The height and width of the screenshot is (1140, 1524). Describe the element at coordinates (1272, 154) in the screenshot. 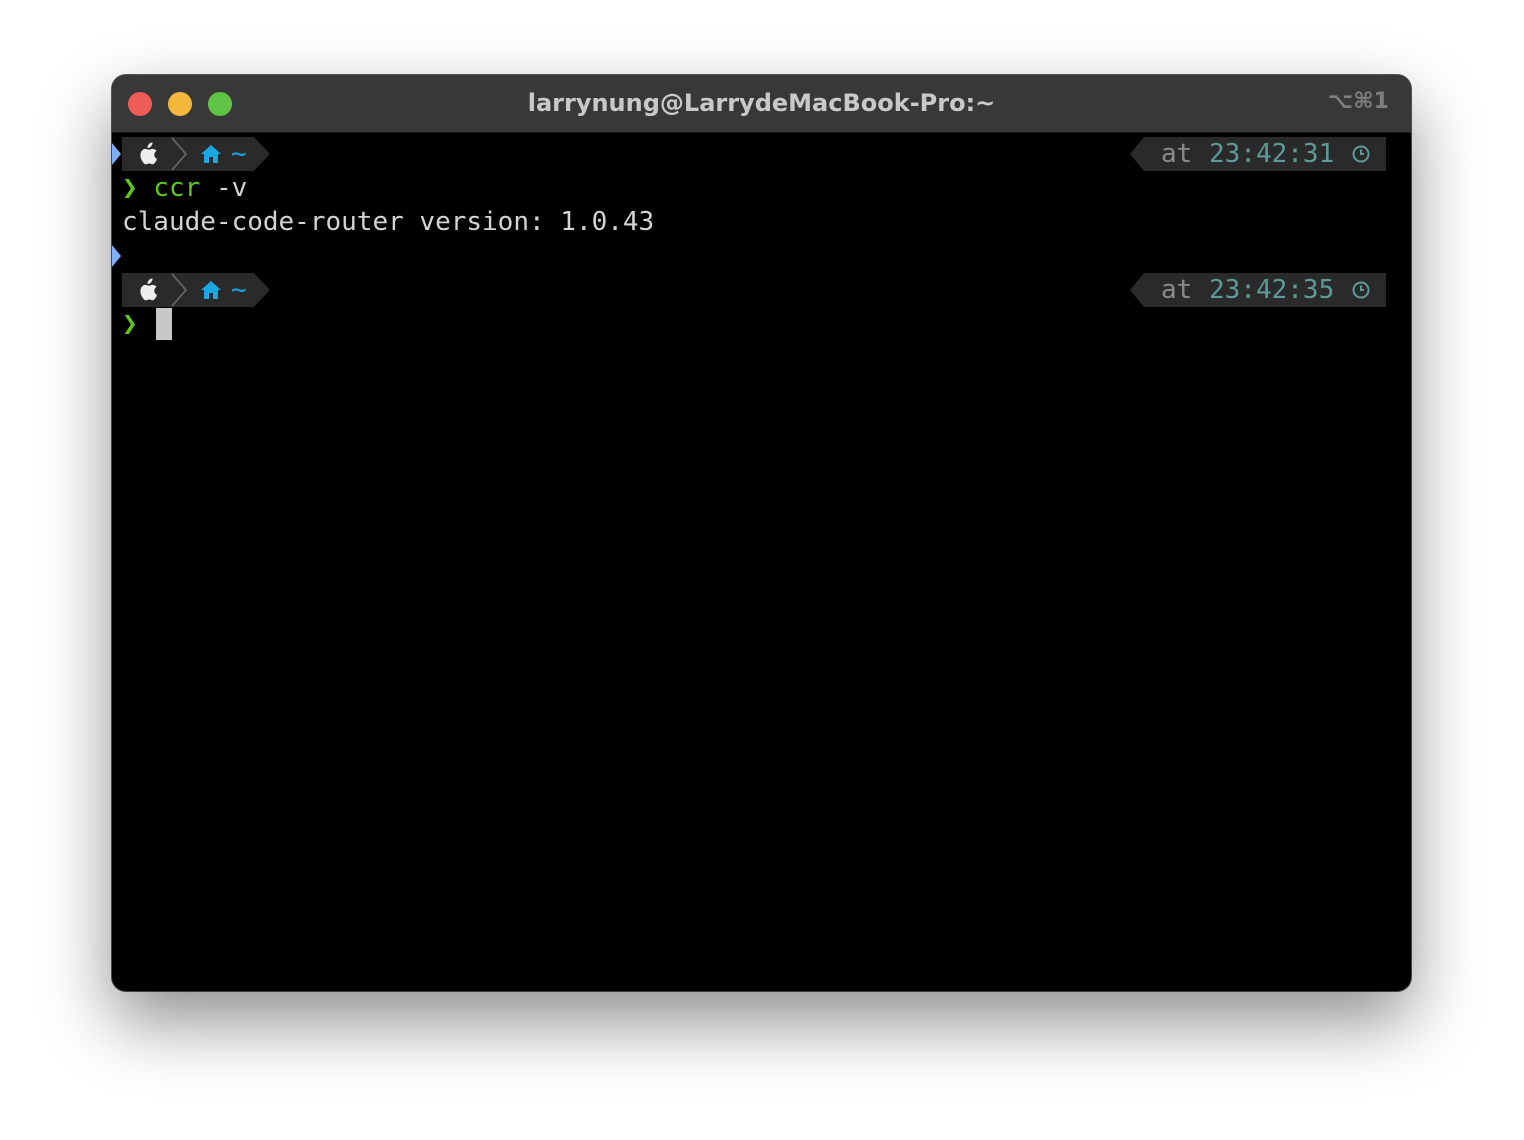

I see `prompt-time: 23:42:31` at that location.